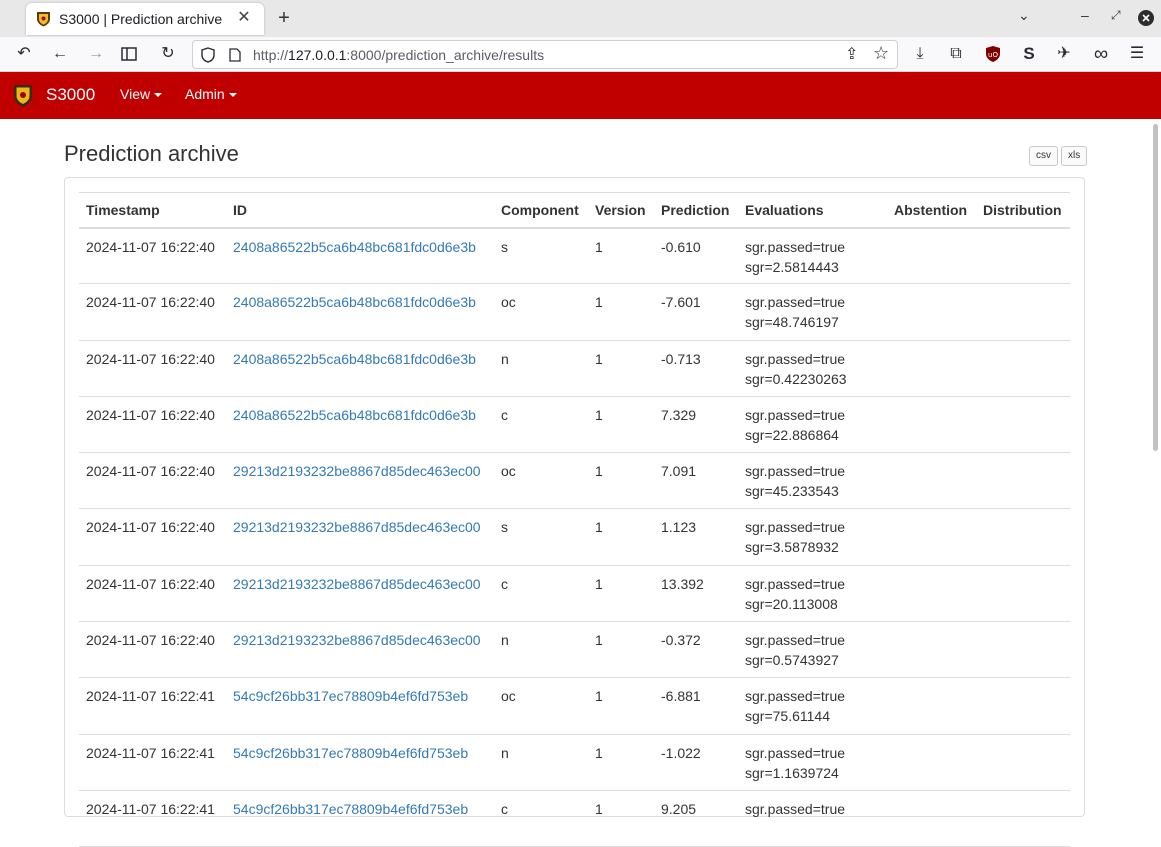 The width and height of the screenshot is (1161, 847). Describe the element at coordinates (1085, 15) in the screenshot. I see `minimize-icon: –` at that location.